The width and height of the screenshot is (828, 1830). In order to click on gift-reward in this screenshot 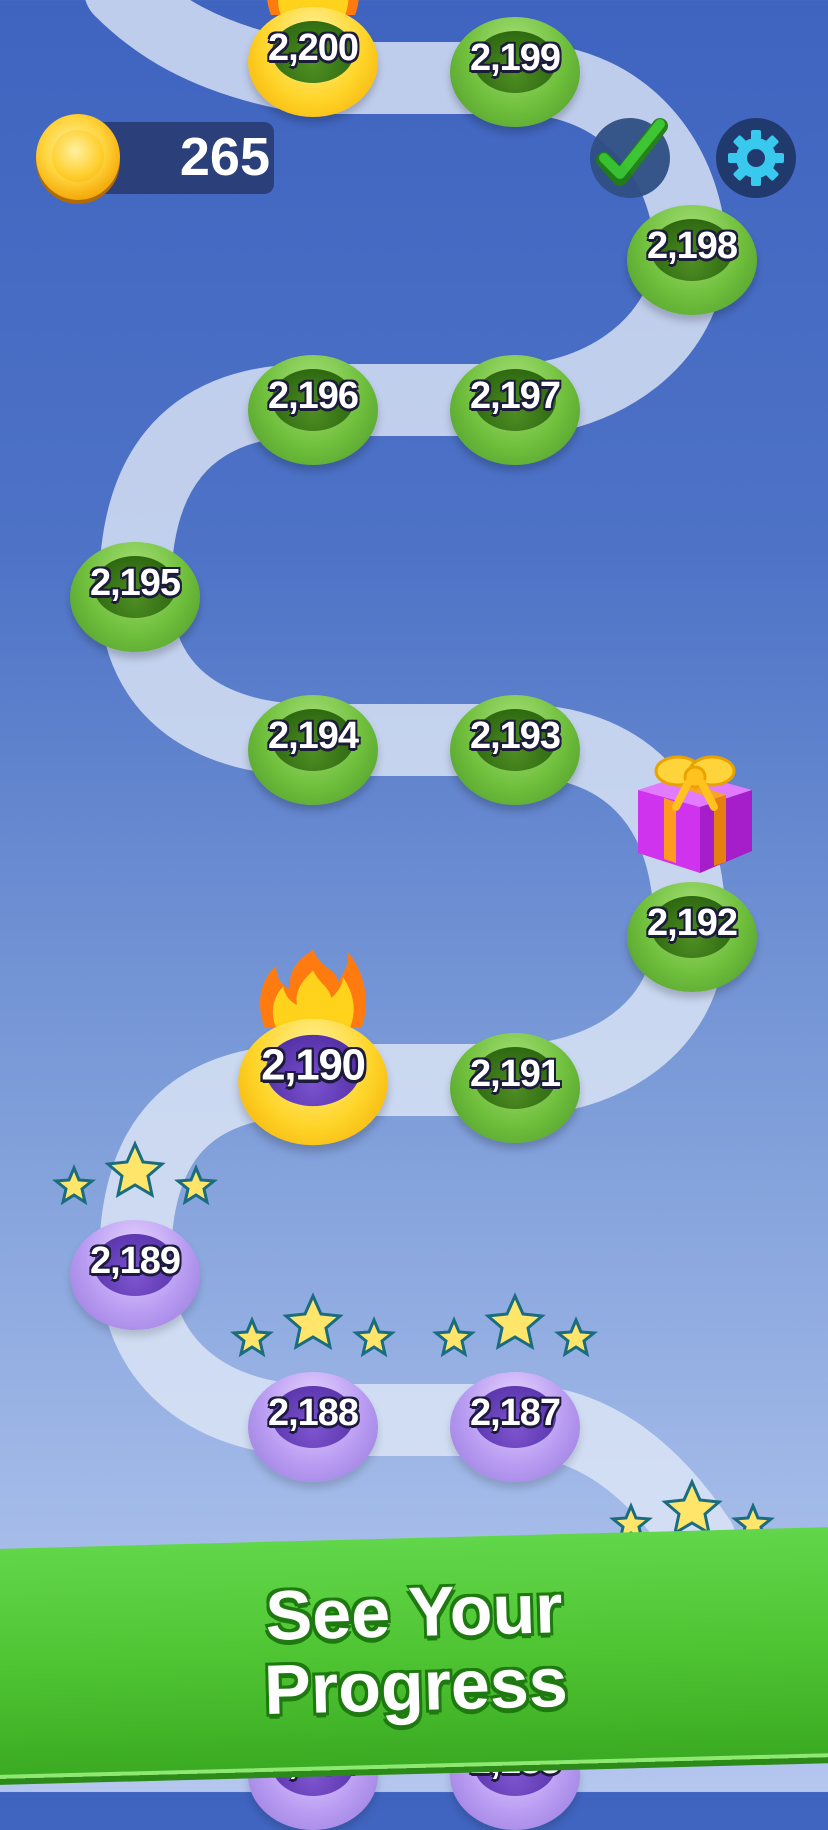, I will do `click(693, 810)`.